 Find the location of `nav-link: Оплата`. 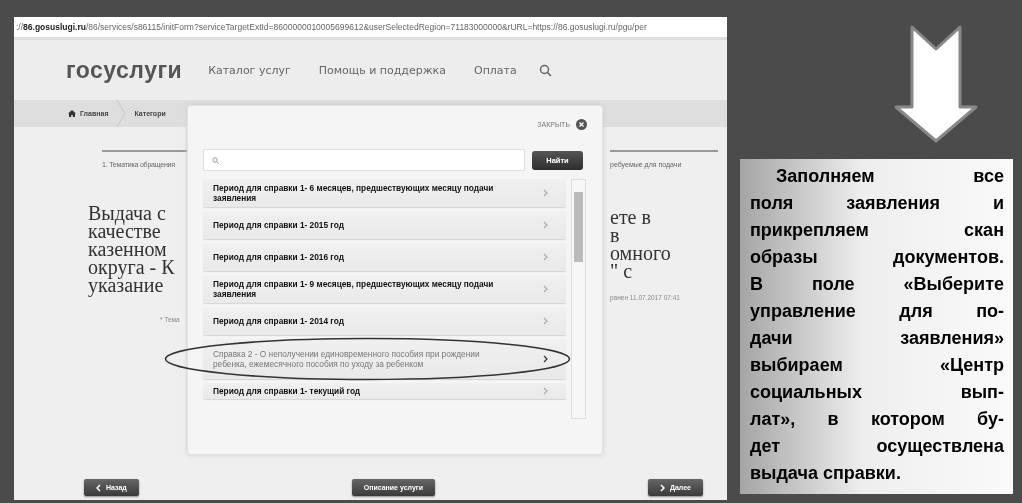

nav-link: Оплата is located at coordinates (495, 70).